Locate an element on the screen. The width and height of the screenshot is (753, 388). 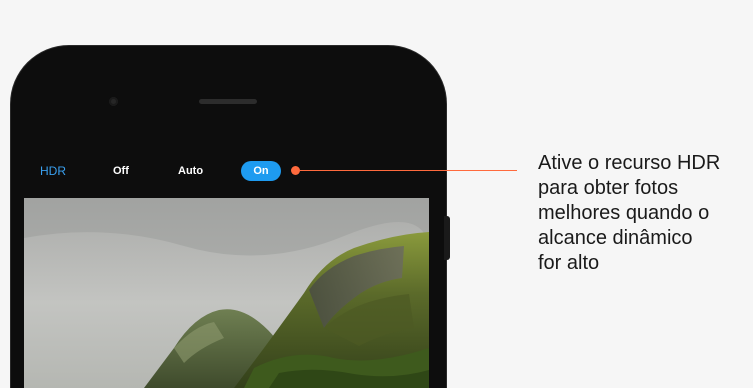
callout-marker-dot is located at coordinates (295, 170).